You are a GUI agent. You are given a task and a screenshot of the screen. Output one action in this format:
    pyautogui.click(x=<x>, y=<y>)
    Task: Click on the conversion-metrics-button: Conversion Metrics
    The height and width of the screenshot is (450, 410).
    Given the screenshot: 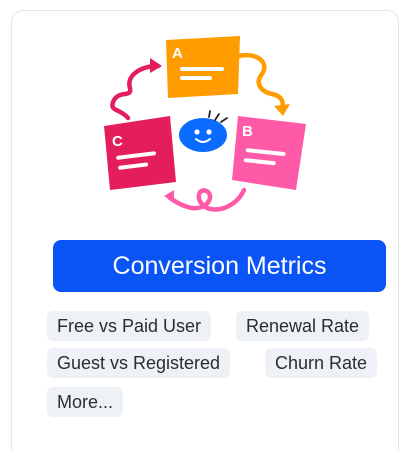 What is the action you would take?
    pyautogui.click(x=219, y=266)
    